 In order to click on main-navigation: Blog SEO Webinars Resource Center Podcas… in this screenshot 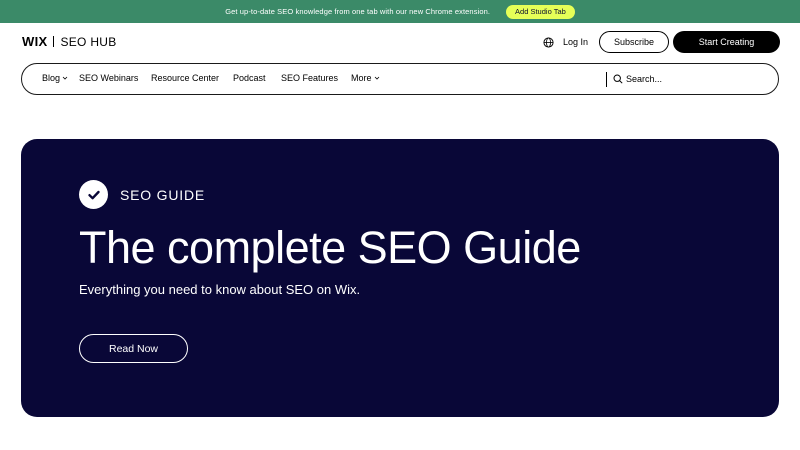, I will do `click(400, 79)`.